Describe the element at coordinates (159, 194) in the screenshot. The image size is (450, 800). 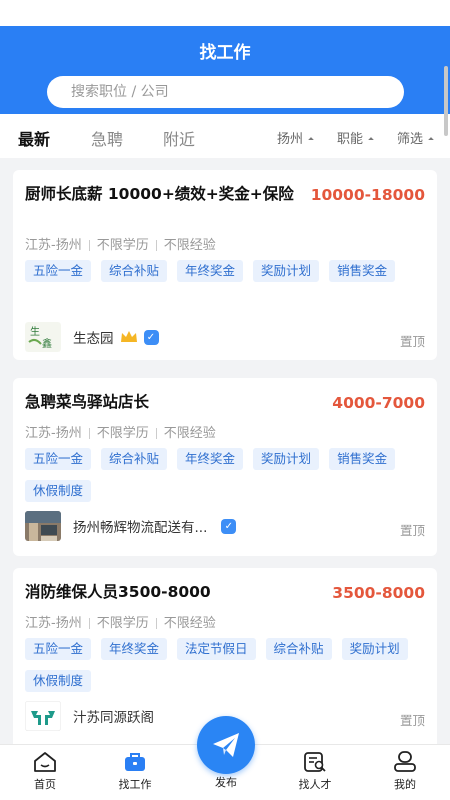
I see `job-title: 厨师长底薪 10000+绩效+奖金+保险` at that location.